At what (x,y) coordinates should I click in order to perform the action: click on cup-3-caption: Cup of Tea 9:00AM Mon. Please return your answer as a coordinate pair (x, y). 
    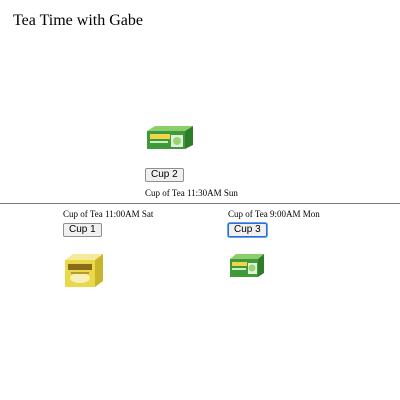
    Looking at the image, I should click on (274, 214).